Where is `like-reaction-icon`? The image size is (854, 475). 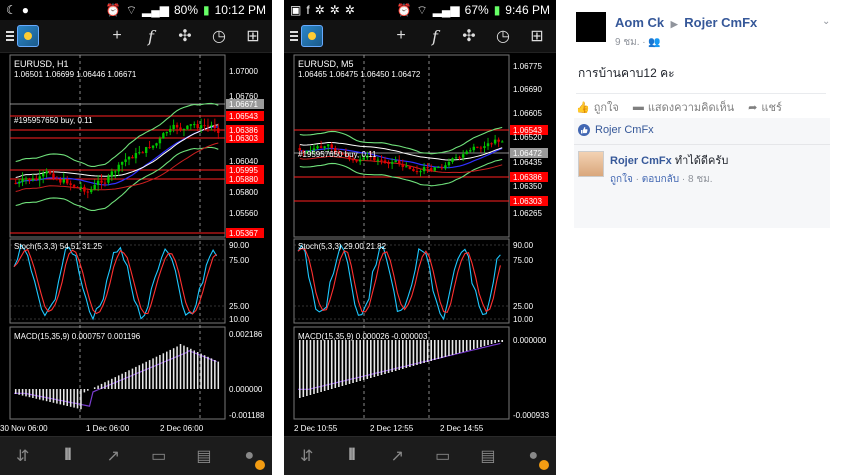 like-reaction-icon is located at coordinates (584, 130).